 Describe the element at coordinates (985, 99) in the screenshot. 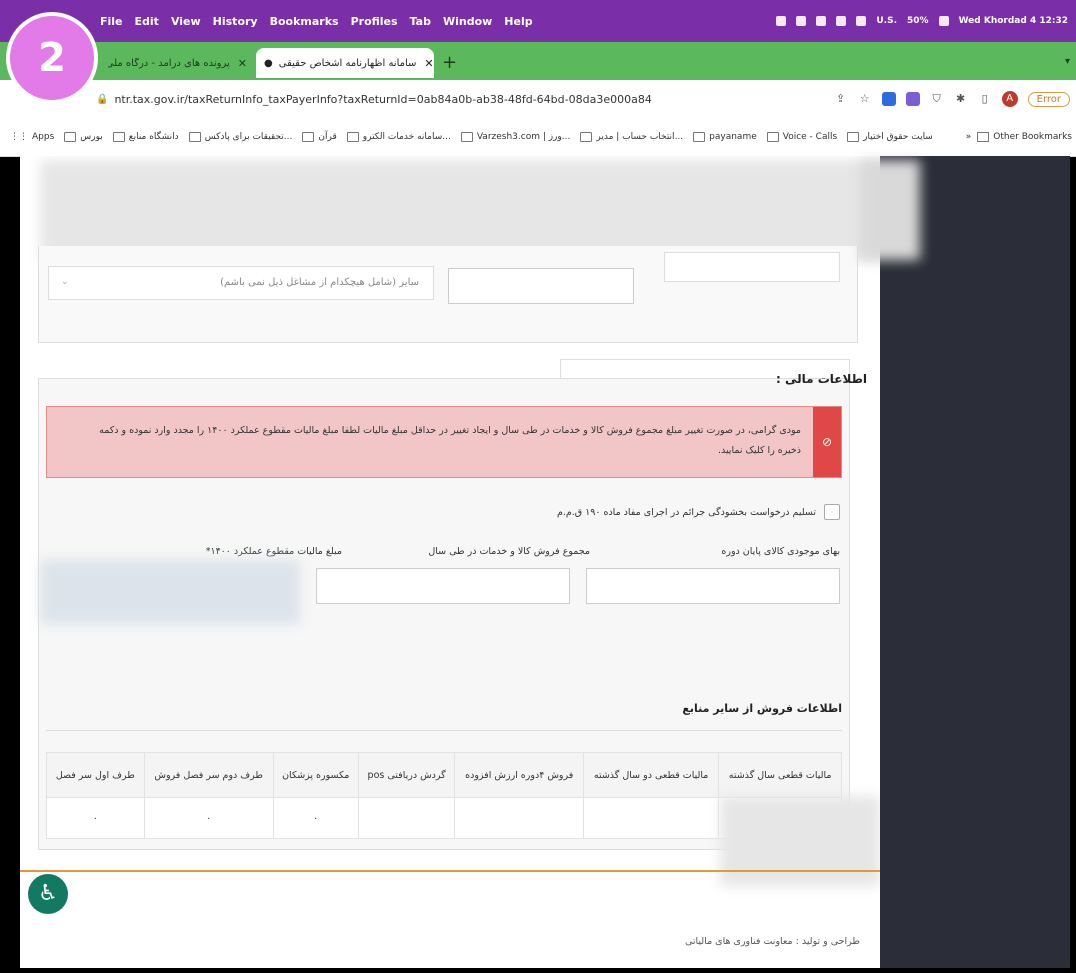

I see `sidebar-toggle-icon: ▯` at that location.